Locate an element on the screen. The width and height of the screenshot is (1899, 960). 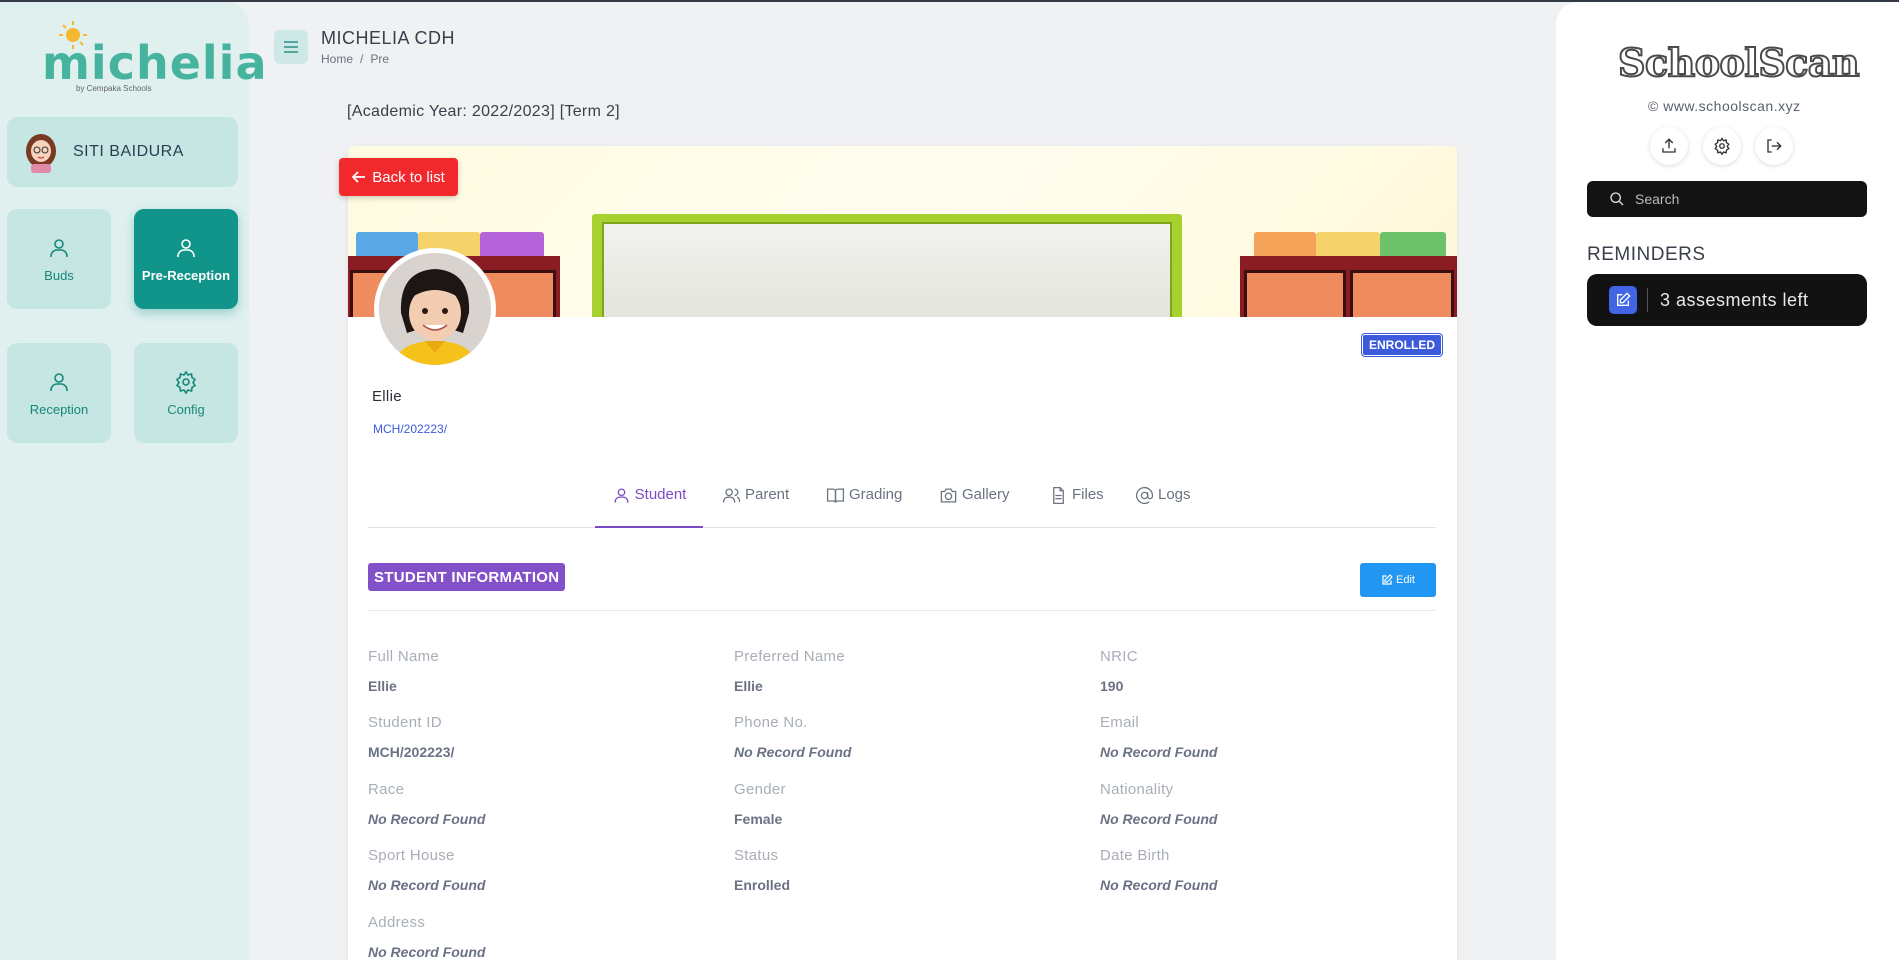
nav-config: Config is located at coordinates (186, 393).